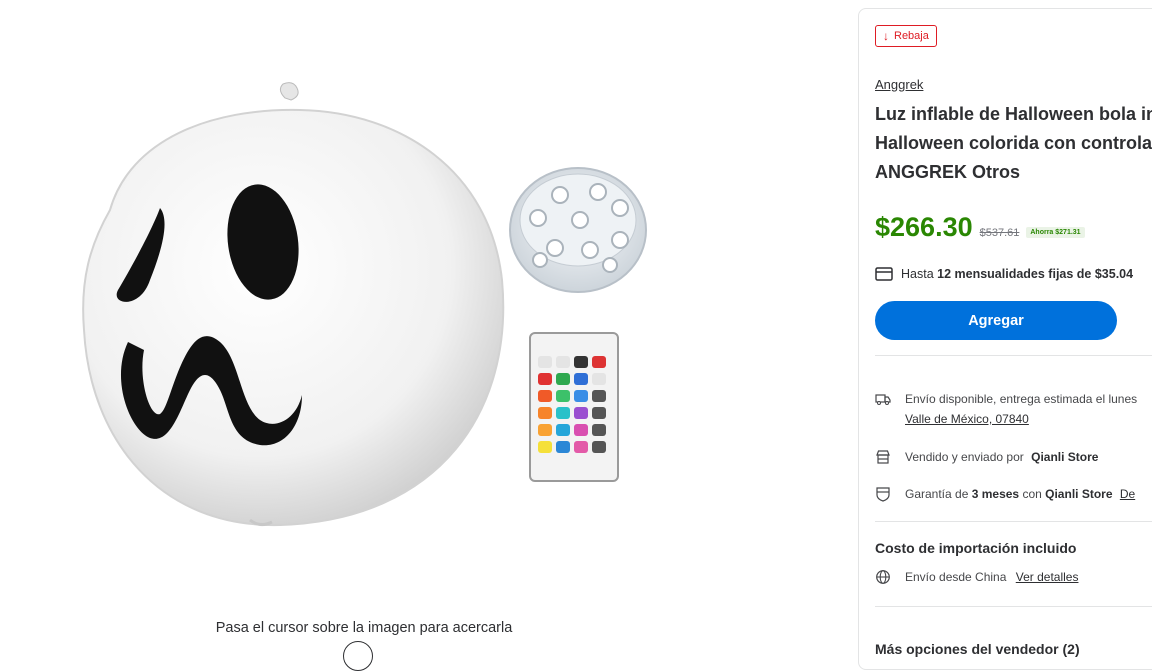  I want to click on price-row: $266.30 $537.61 Ahorra $271.31, so click(980, 227).